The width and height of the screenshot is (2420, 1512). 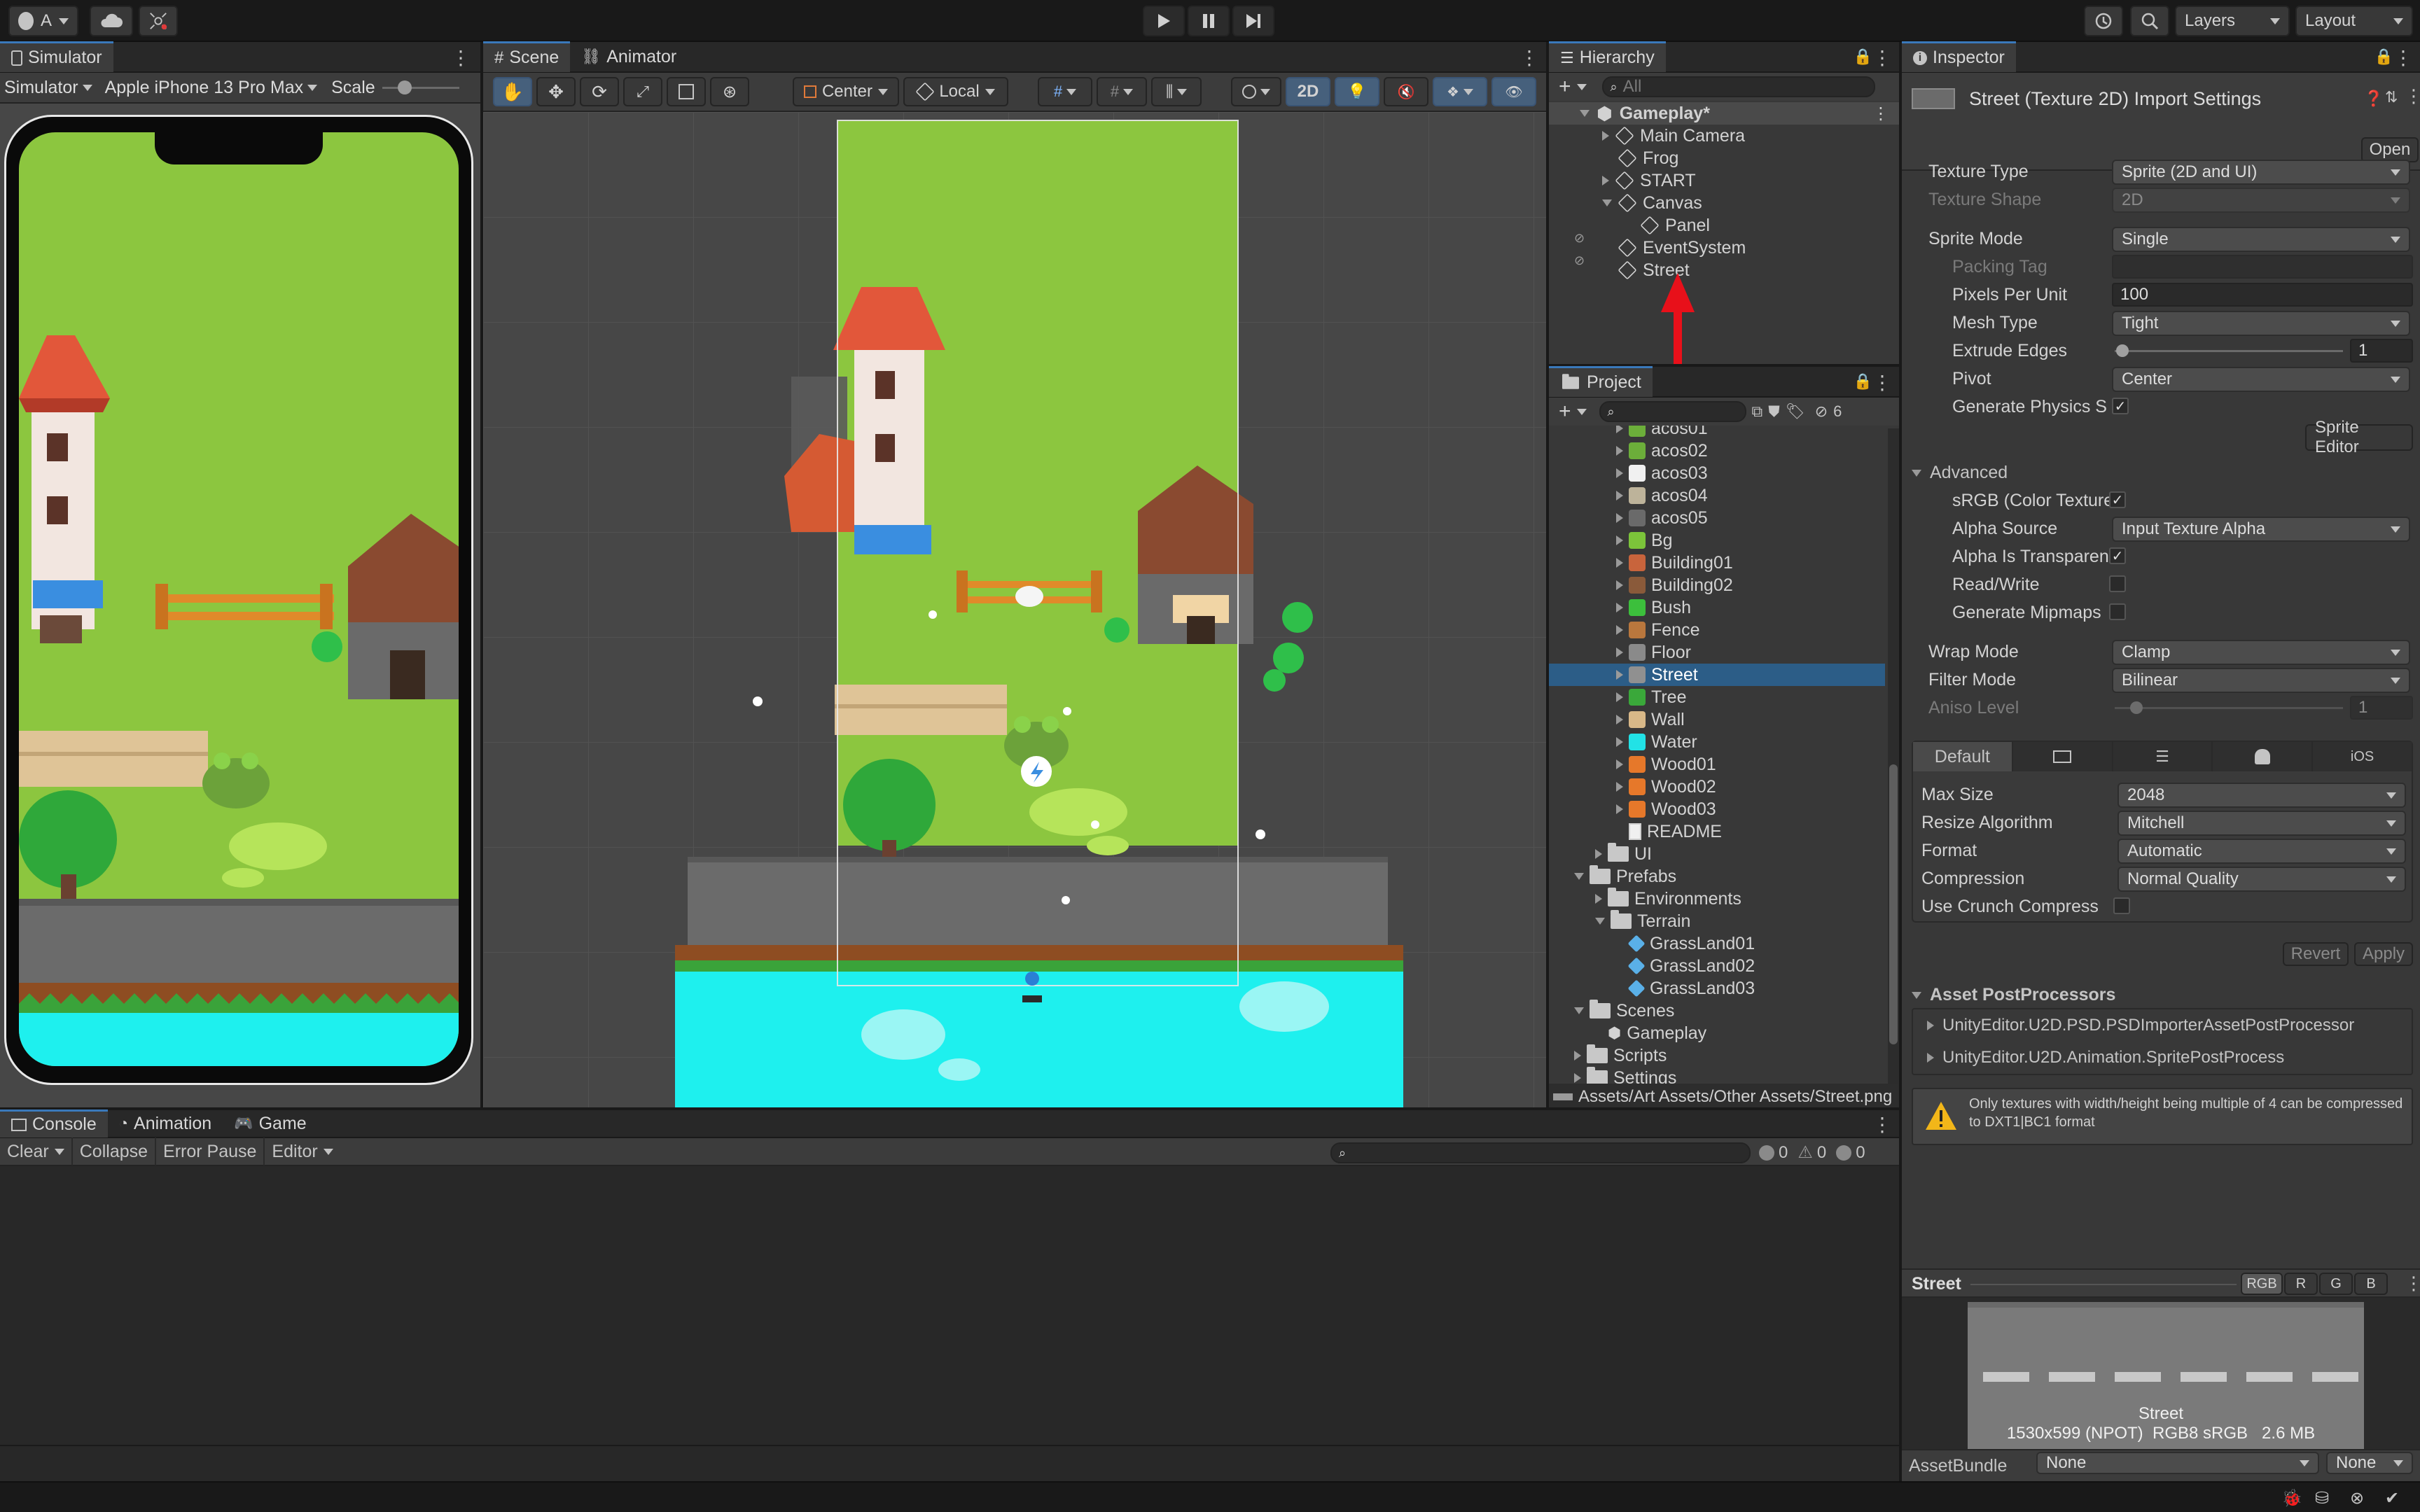 What do you see at coordinates (36, 1152) in the screenshot?
I see `clear-button: Clear` at bounding box center [36, 1152].